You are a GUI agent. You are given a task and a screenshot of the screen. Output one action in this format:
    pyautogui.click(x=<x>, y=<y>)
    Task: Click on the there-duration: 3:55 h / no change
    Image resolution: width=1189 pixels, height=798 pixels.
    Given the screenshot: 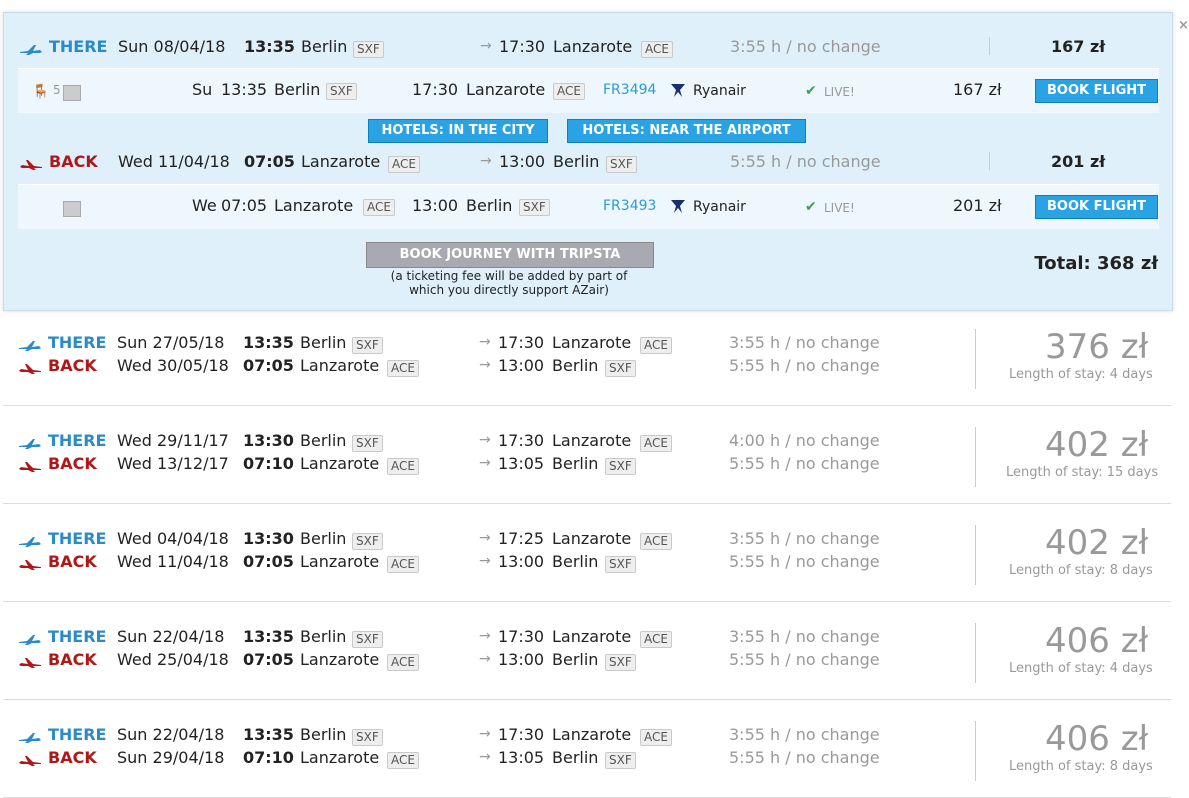 What is the action you would take?
    pyautogui.click(x=805, y=46)
    